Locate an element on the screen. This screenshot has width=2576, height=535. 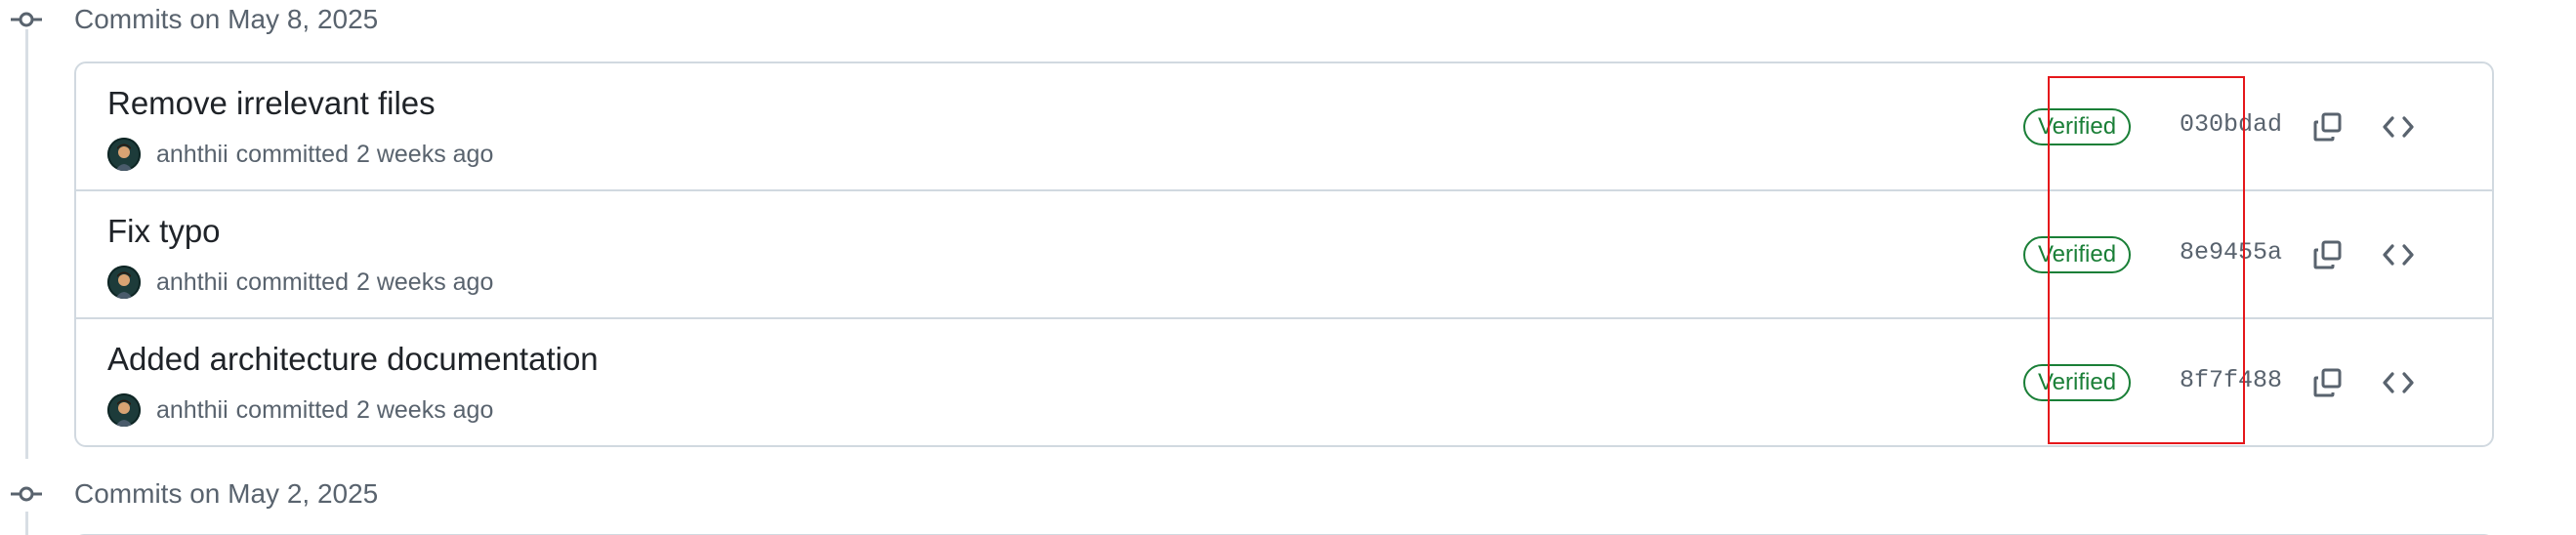
commit-actions: Verified 030bdad is located at coordinates (2257, 126).